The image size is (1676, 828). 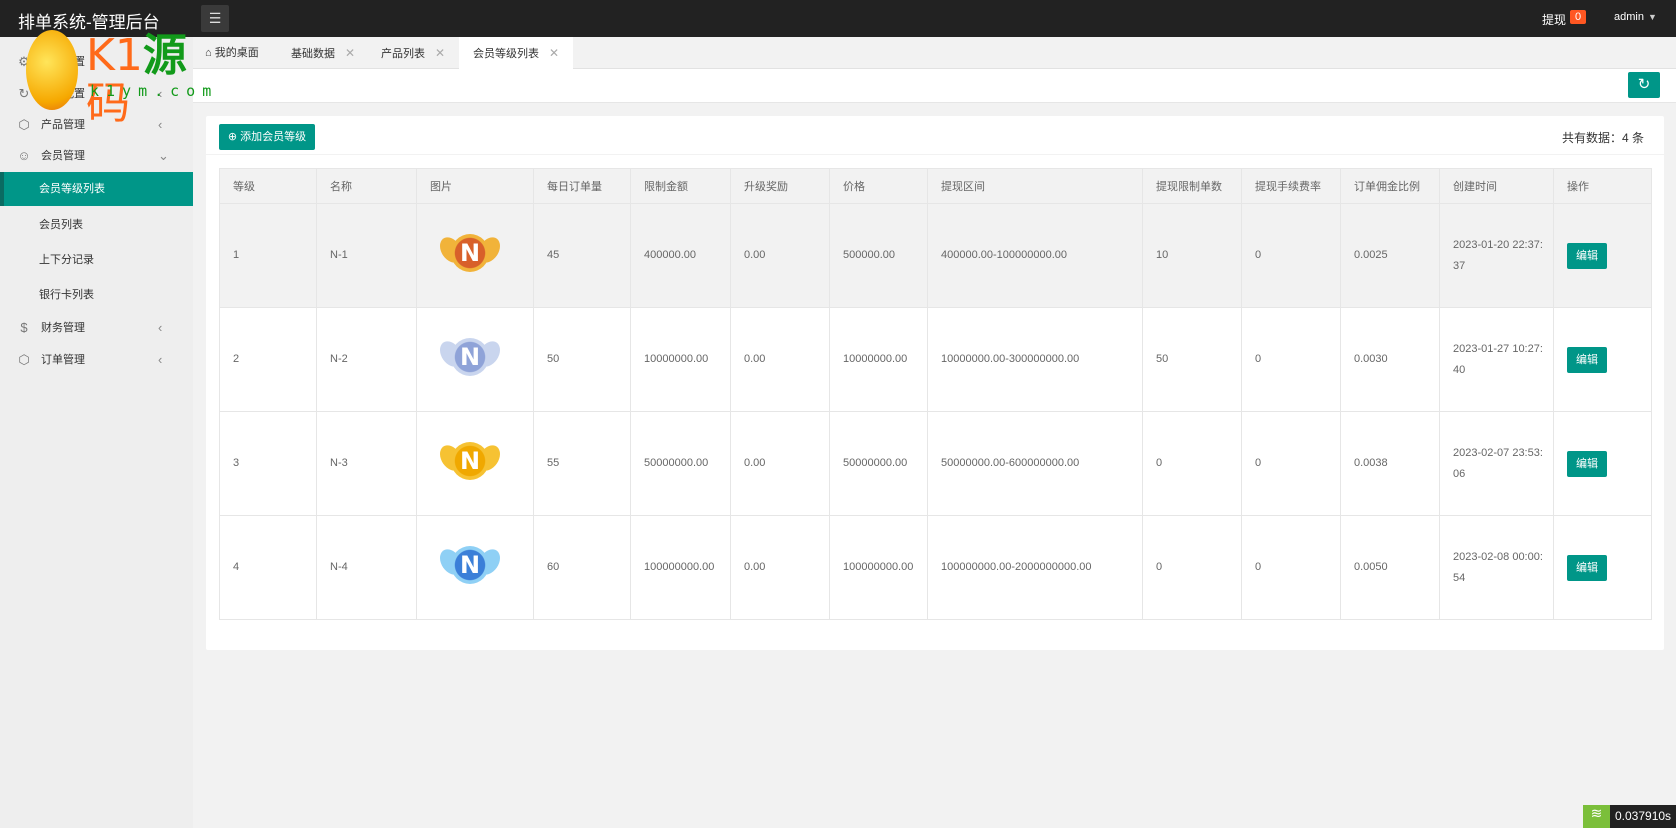 I want to click on toolbar: ↻, so click(x=934, y=86).